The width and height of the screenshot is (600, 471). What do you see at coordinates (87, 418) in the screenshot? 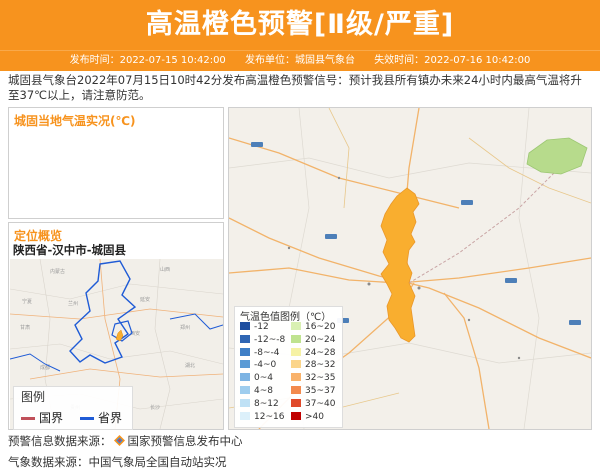
I see `province-border-swatch` at bounding box center [87, 418].